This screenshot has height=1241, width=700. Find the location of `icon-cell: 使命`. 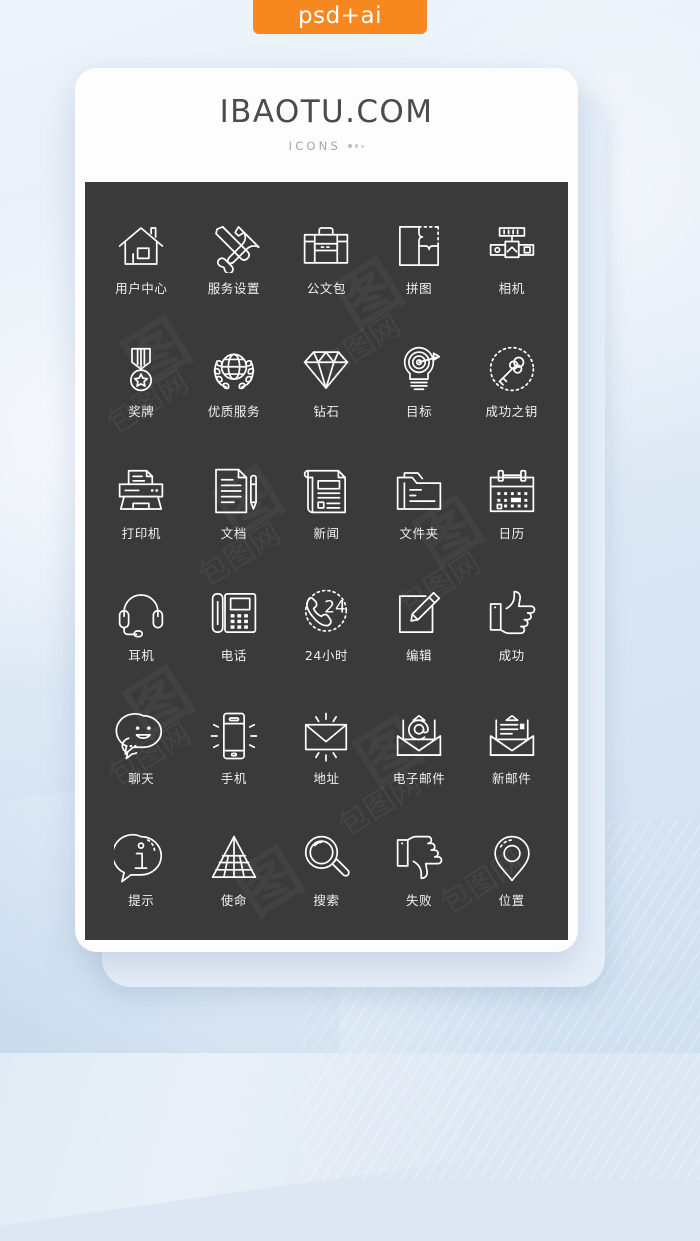

icon-cell: 使命 is located at coordinates (234, 869).